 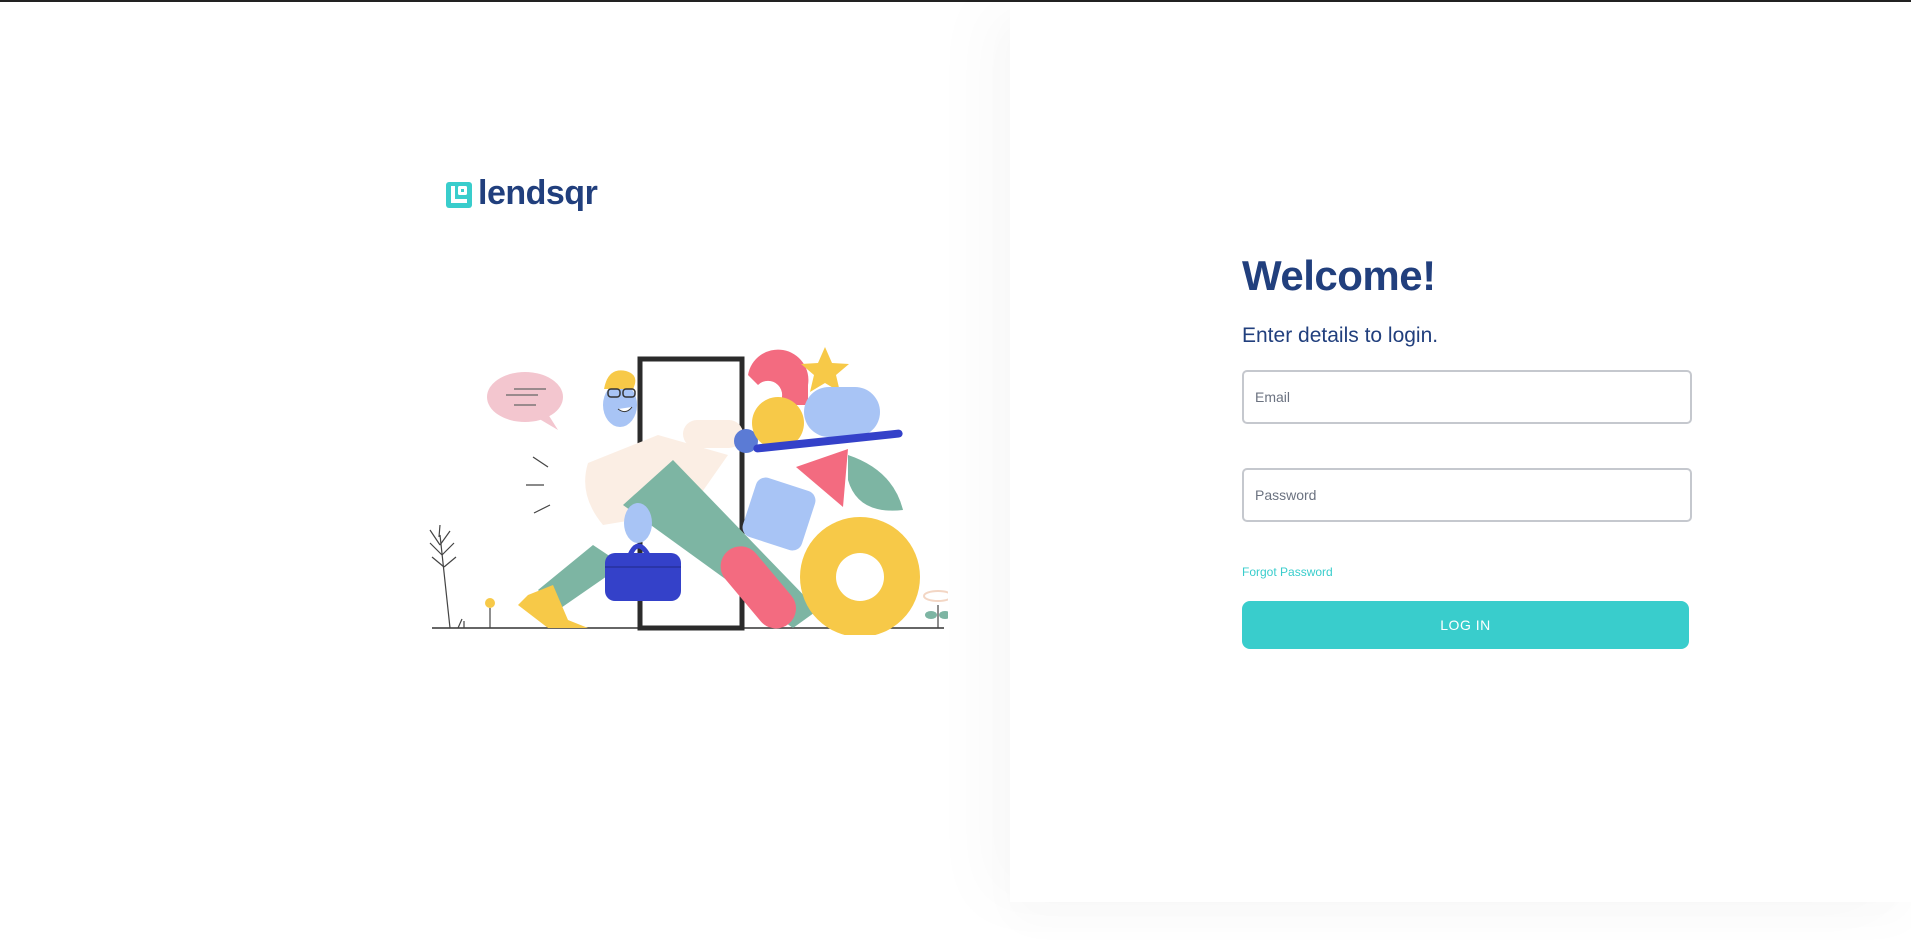 I want to click on login-button: LOG IN, so click(x=1465, y=625).